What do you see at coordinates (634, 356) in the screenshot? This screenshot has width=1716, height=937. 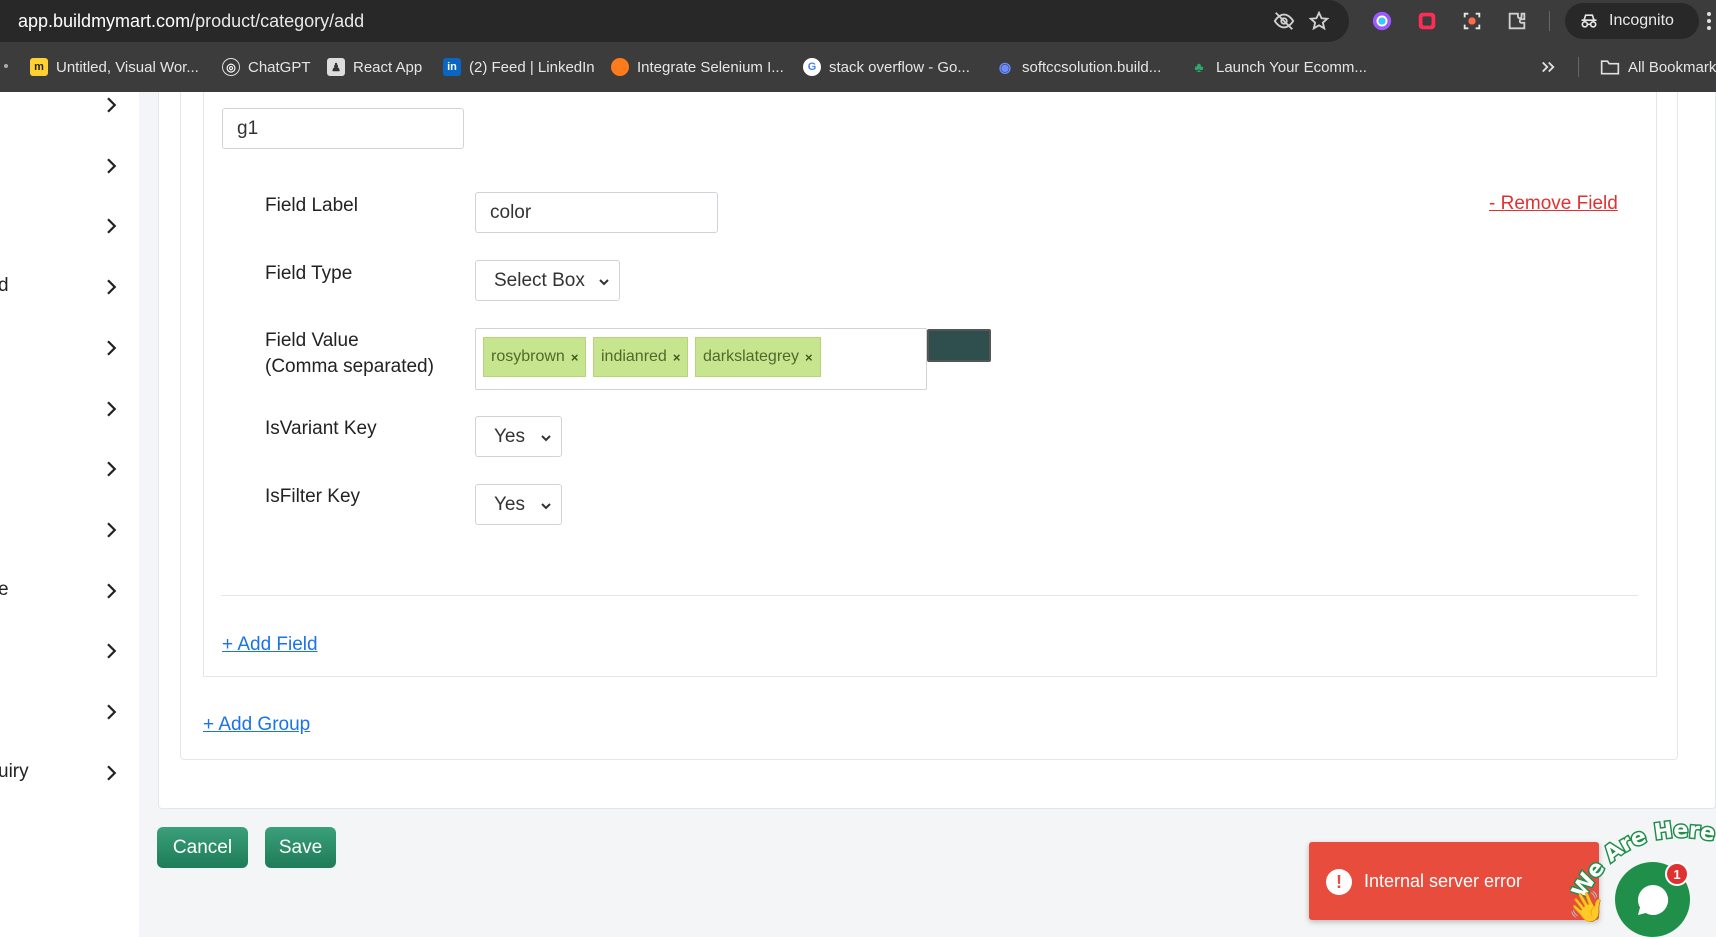 I see `value-tag-label: indianred` at bounding box center [634, 356].